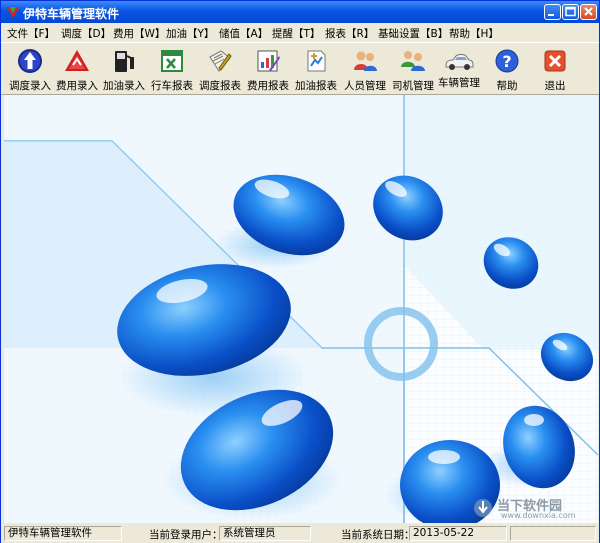  I want to click on fuel-pump-icon, so click(124, 61).